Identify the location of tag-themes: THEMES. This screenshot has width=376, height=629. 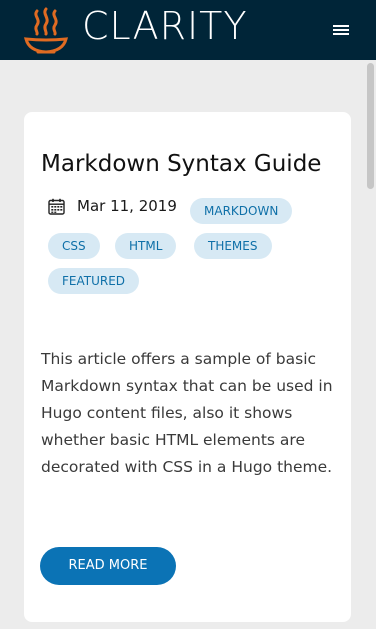
(233, 246).